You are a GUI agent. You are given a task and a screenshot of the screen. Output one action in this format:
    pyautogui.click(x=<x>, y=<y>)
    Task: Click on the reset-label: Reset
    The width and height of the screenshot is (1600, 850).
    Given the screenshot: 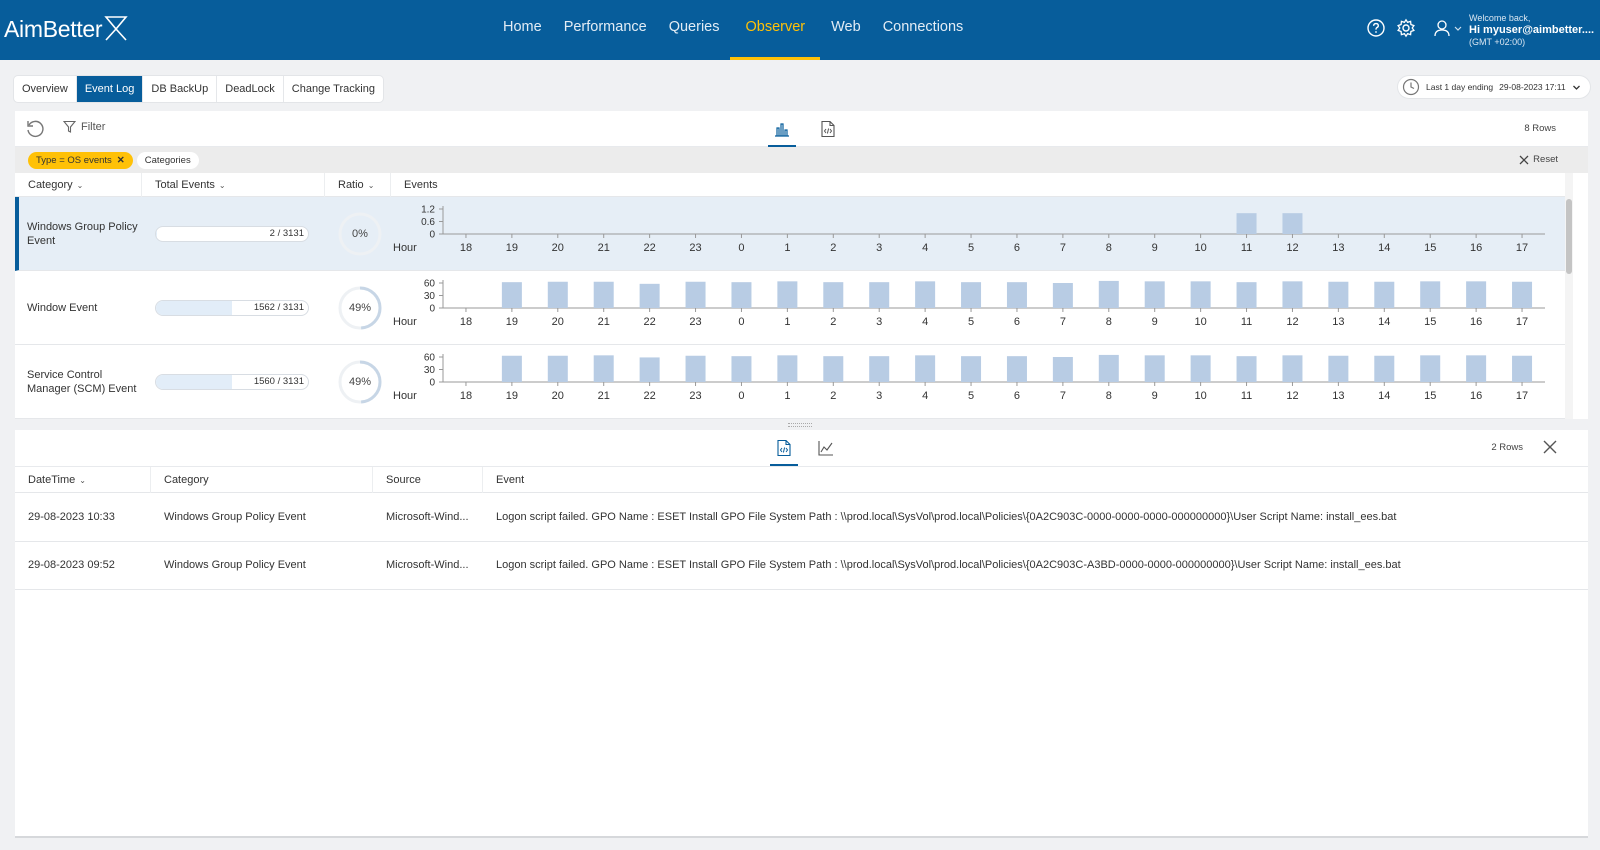 What is the action you would take?
    pyautogui.click(x=1545, y=159)
    